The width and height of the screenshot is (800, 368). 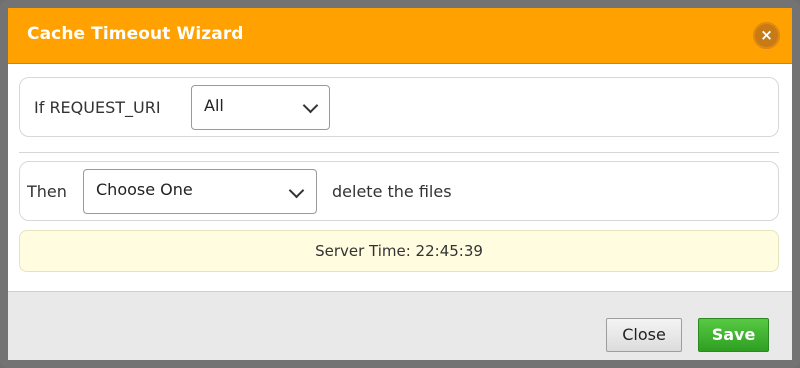 I want to click on dialog-title: Cache Timeout Wizard, so click(x=135, y=34).